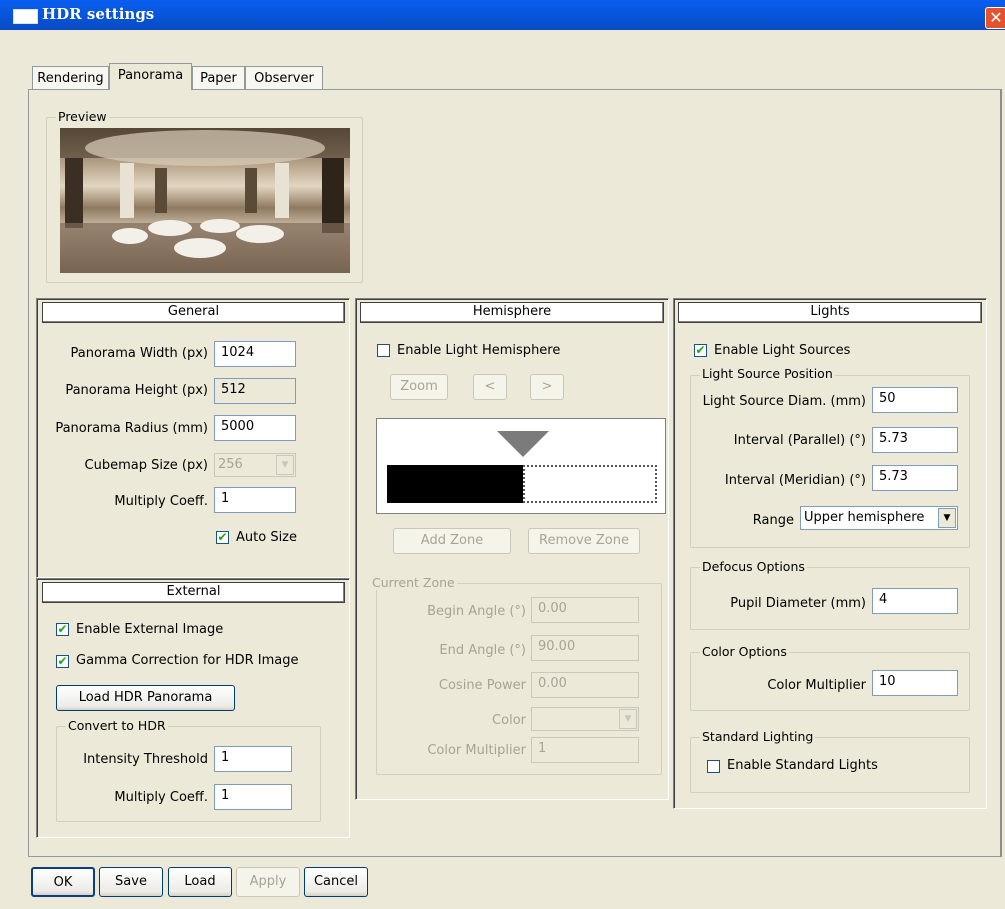  What do you see at coordinates (146, 465) in the screenshot?
I see `cubemap-size-label: Cubemap Size (px)` at bounding box center [146, 465].